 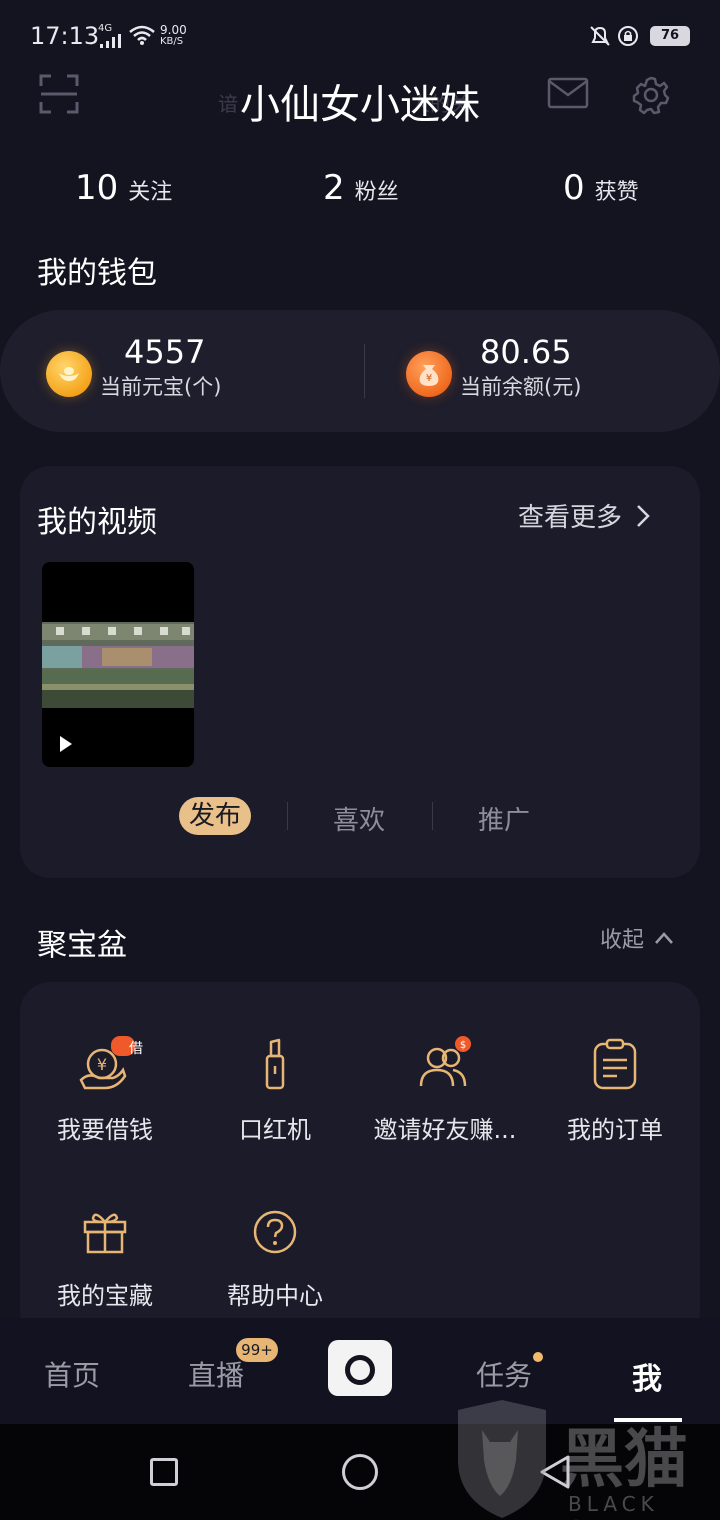 I want to click on following-label: 关注, so click(x=150, y=192).